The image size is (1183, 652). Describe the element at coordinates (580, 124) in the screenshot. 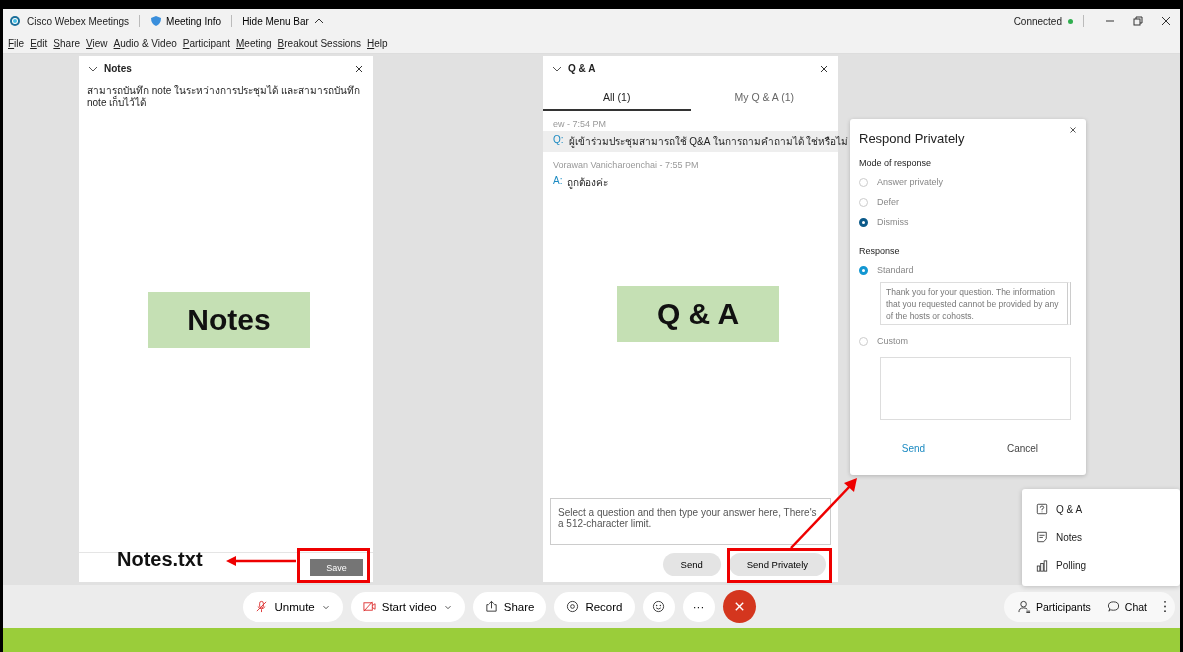

I see `entry-meta: ew - 7:54 PM` at that location.